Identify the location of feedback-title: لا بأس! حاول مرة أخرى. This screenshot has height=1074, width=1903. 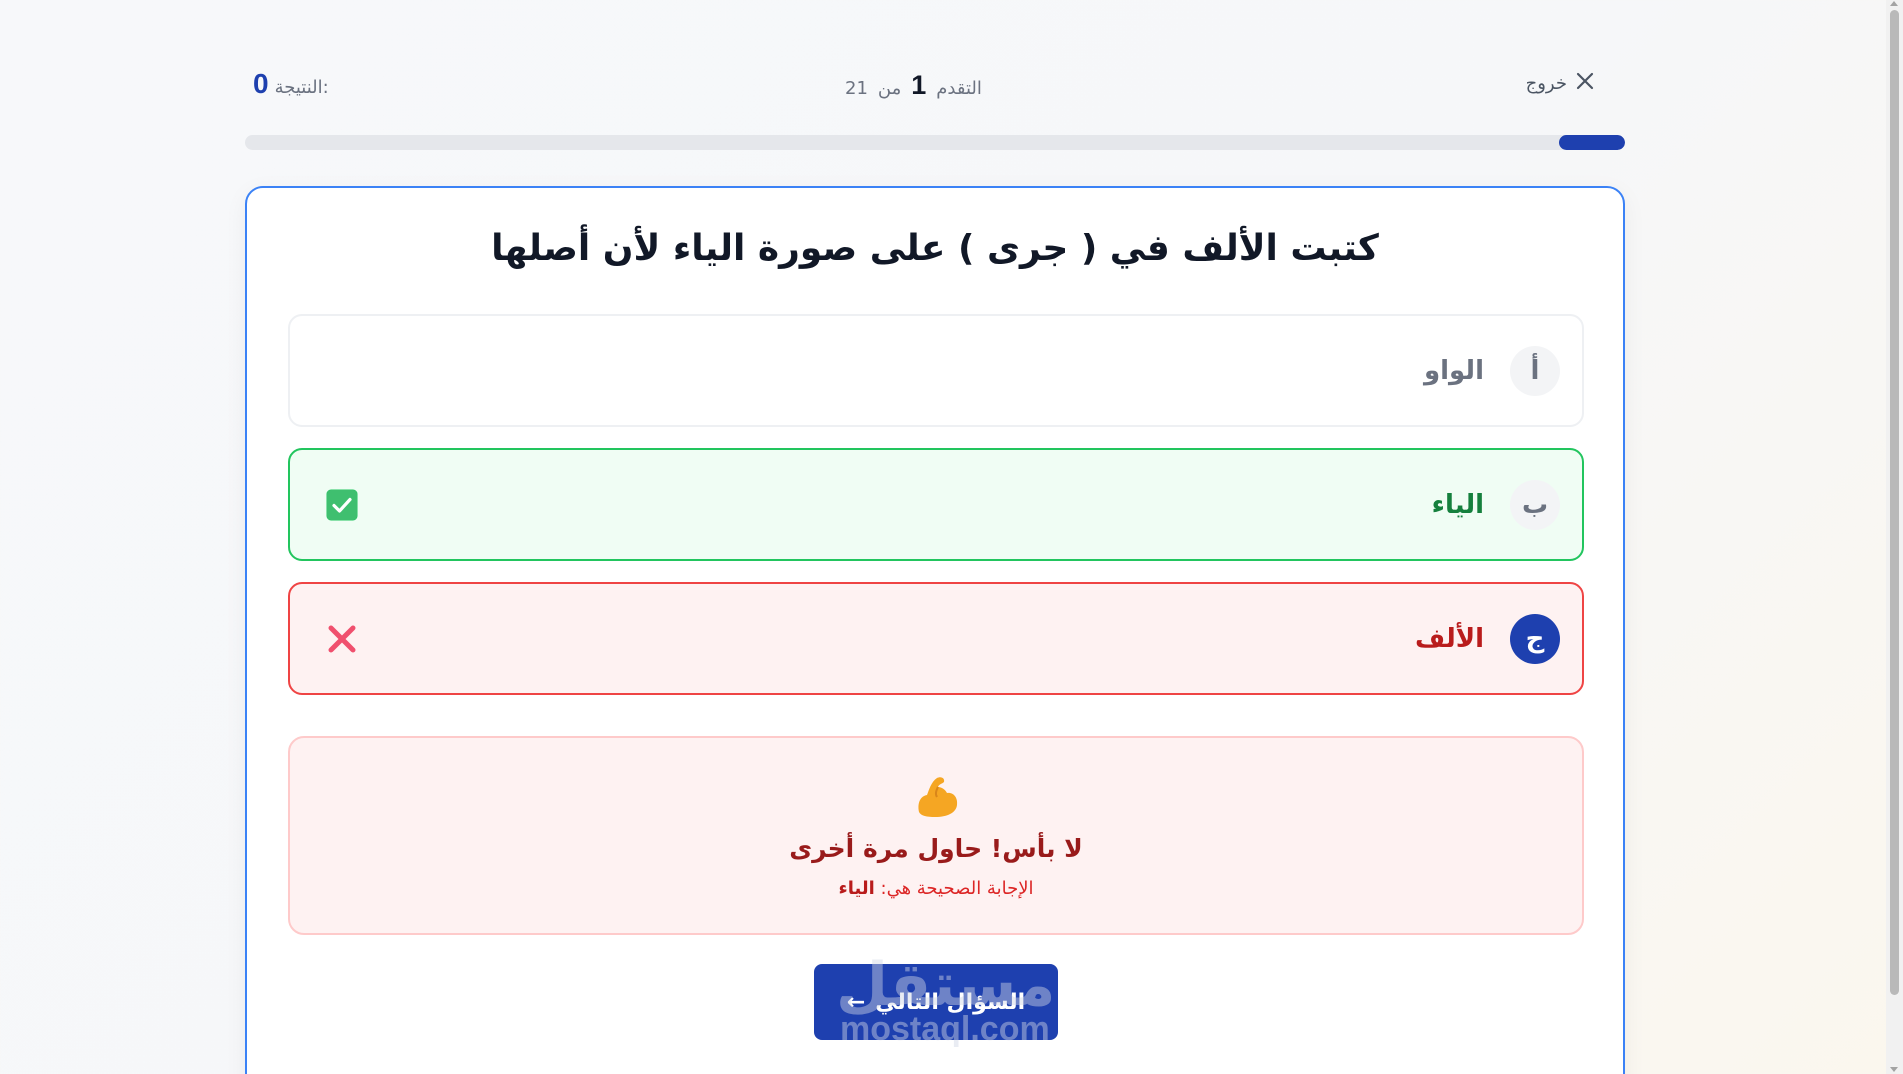
(936, 848).